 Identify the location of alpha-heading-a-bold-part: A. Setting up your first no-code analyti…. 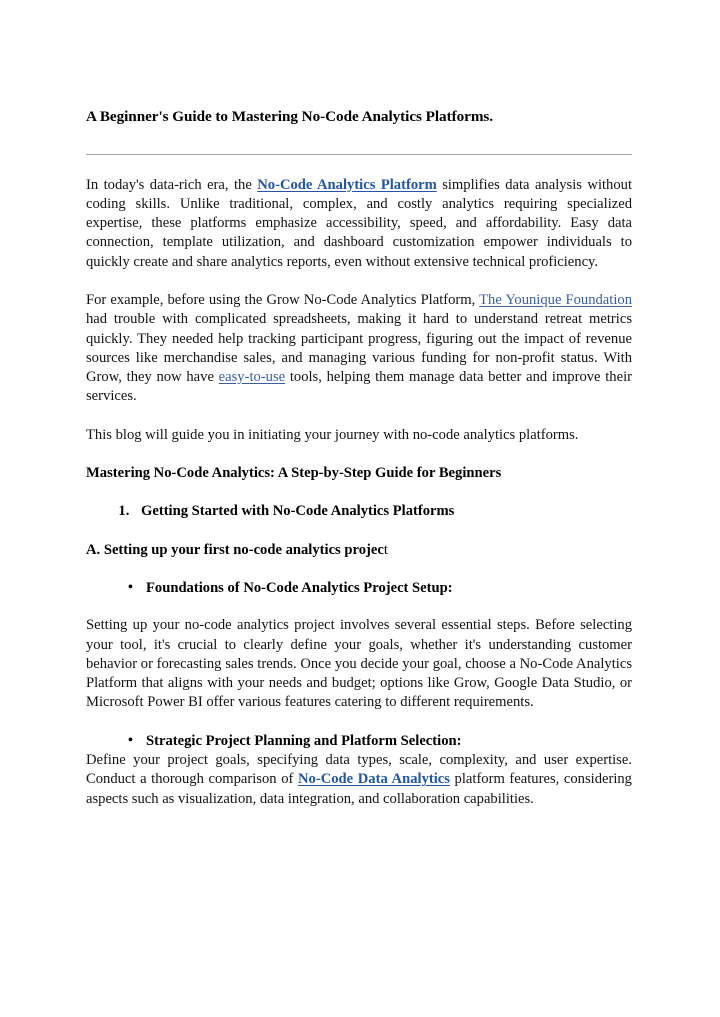
(235, 549).